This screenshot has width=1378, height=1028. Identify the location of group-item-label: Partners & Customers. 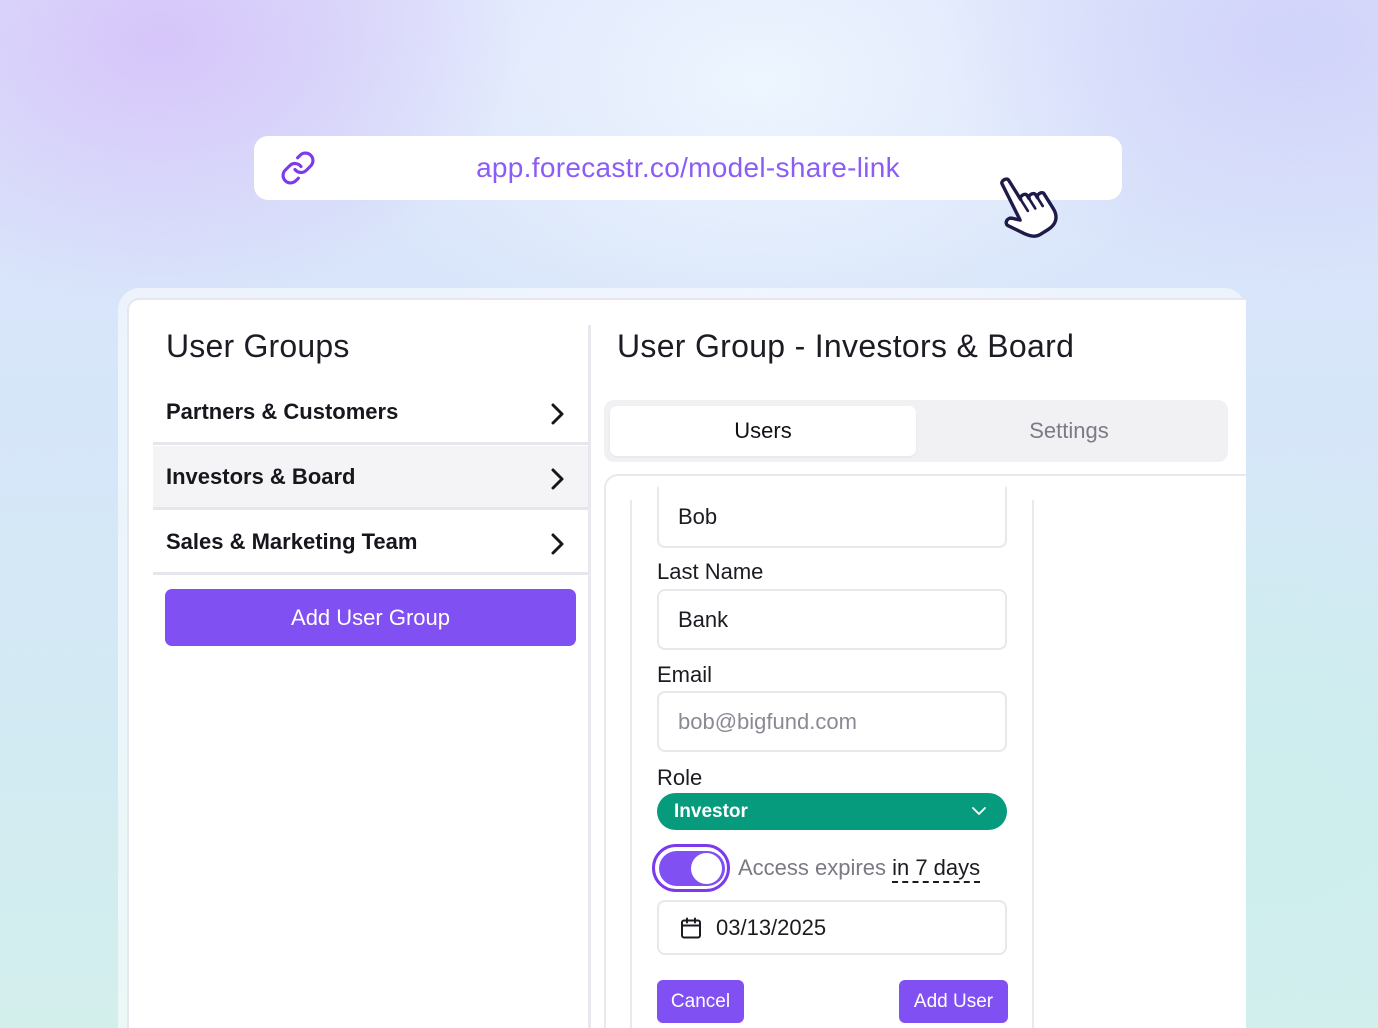
(282, 411).